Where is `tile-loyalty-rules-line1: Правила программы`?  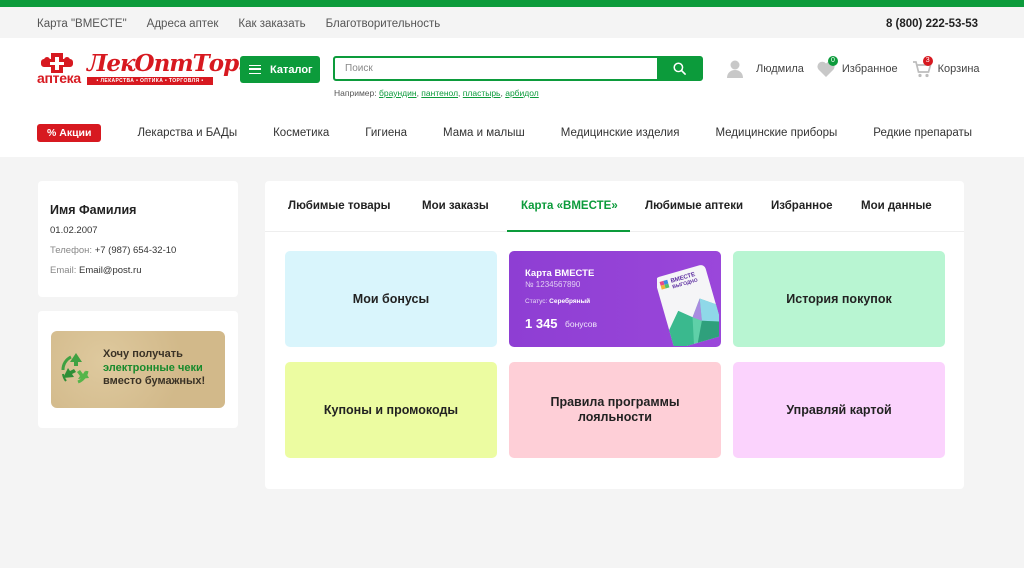
tile-loyalty-rules-line1: Правила программы is located at coordinates (615, 402).